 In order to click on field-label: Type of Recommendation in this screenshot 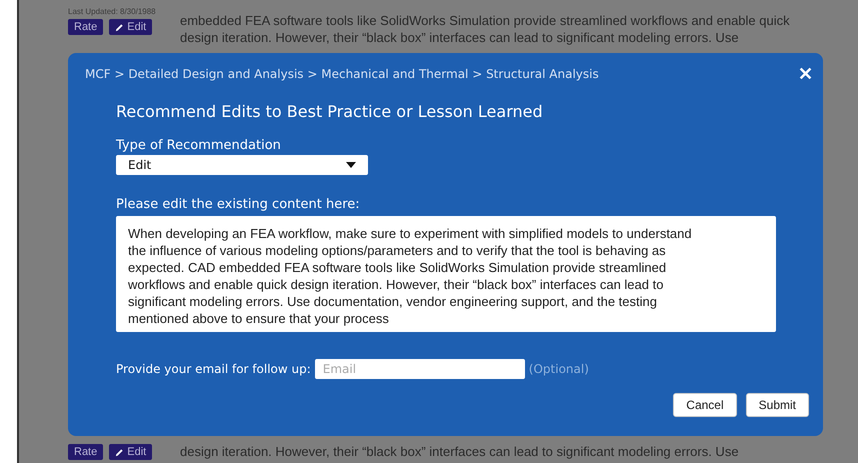, I will do `click(198, 145)`.